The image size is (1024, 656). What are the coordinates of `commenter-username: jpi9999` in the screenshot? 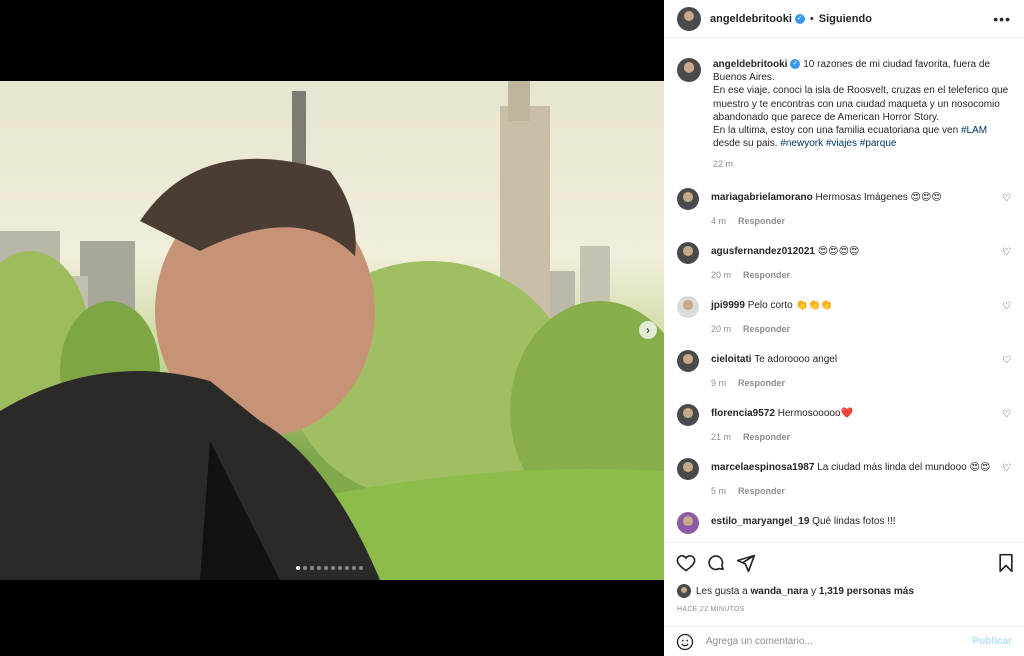 It's located at (728, 305).